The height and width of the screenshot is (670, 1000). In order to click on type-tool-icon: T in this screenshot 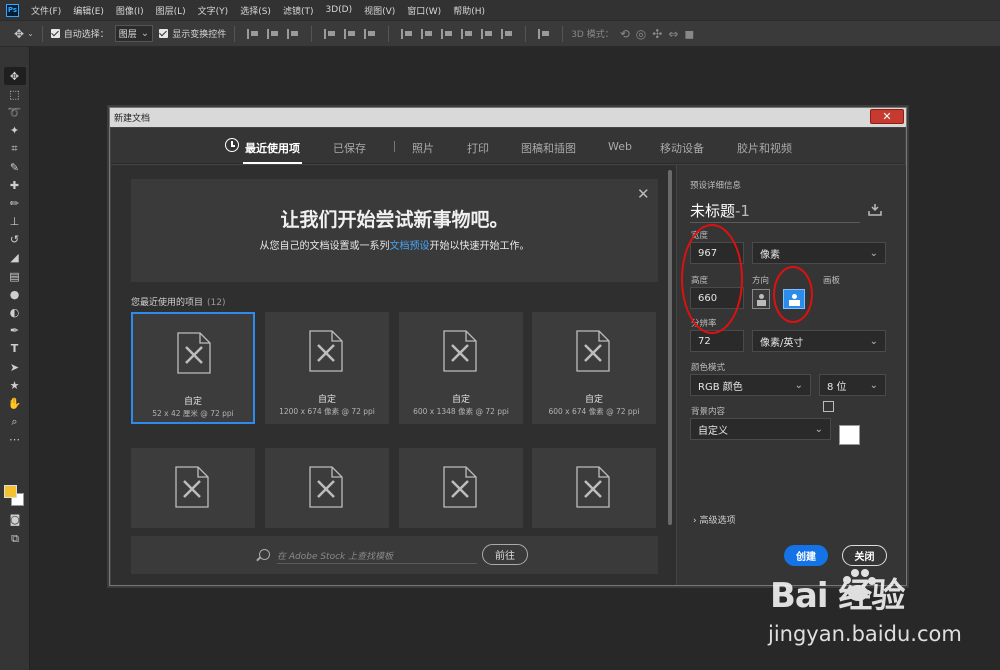, I will do `click(15, 349)`.